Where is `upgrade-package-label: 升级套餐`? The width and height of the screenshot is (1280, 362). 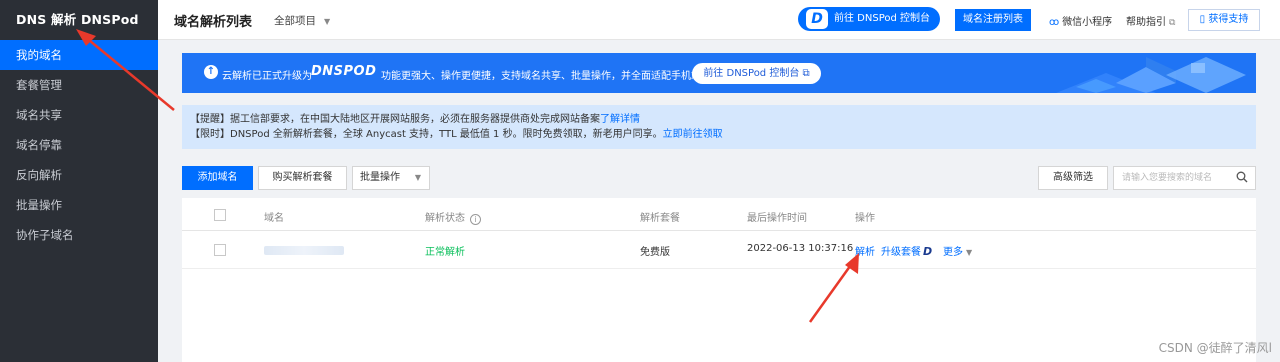 upgrade-package-label: 升级套餐 is located at coordinates (901, 252).